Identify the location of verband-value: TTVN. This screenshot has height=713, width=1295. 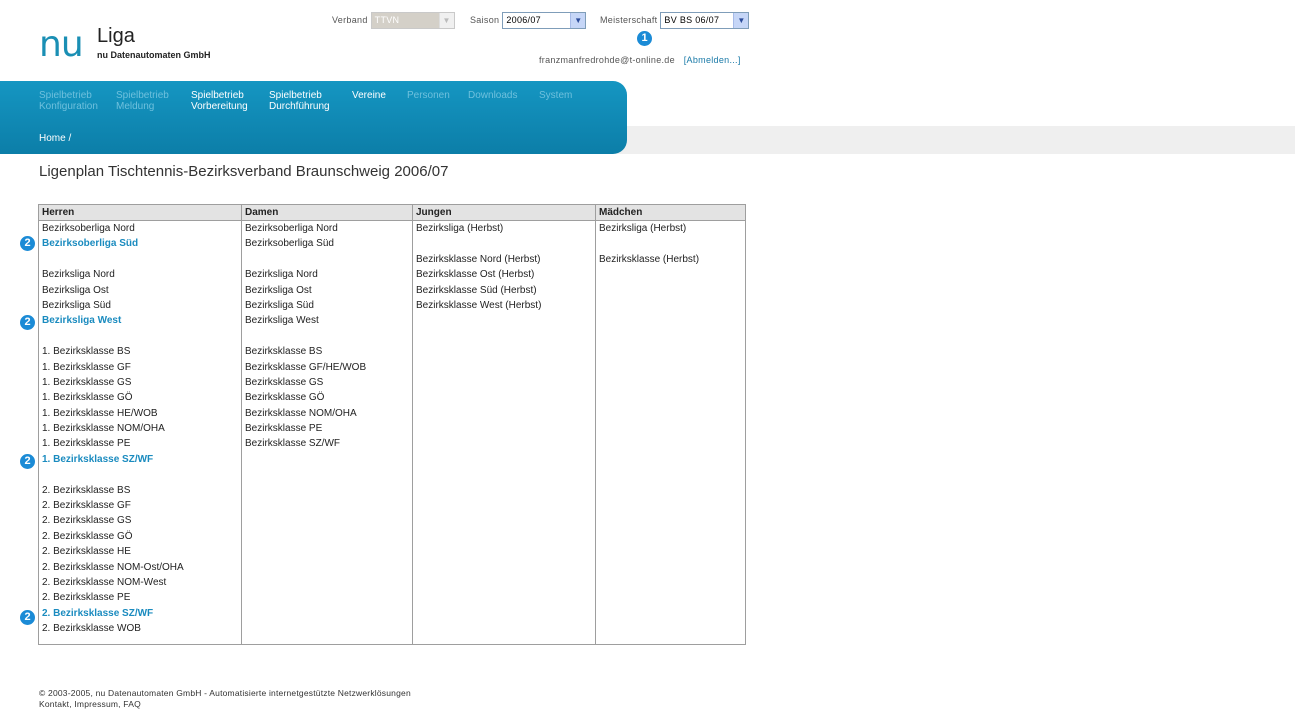
(405, 20).